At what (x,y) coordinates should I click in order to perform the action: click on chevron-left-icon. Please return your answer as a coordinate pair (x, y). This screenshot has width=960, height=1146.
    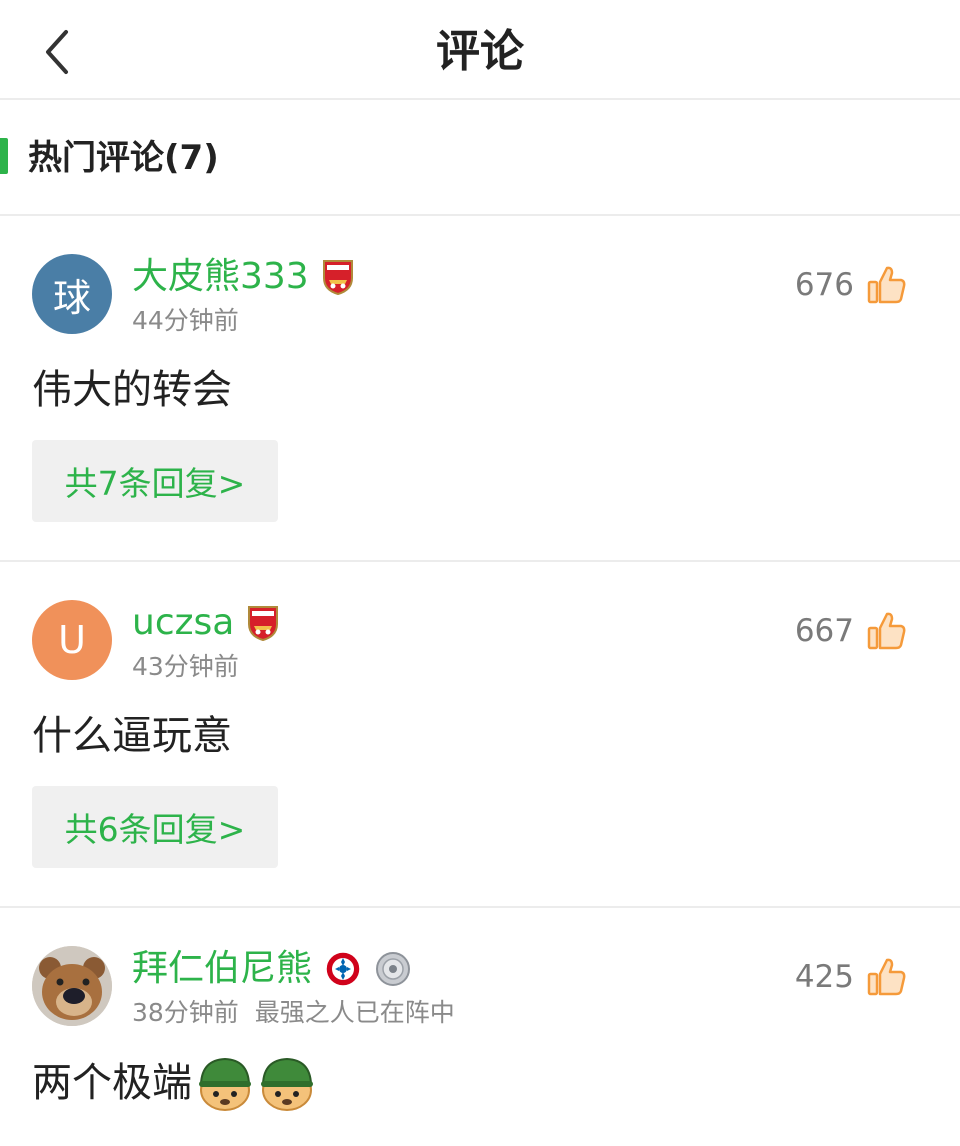
    Looking at the image, I should click on (57, 52).